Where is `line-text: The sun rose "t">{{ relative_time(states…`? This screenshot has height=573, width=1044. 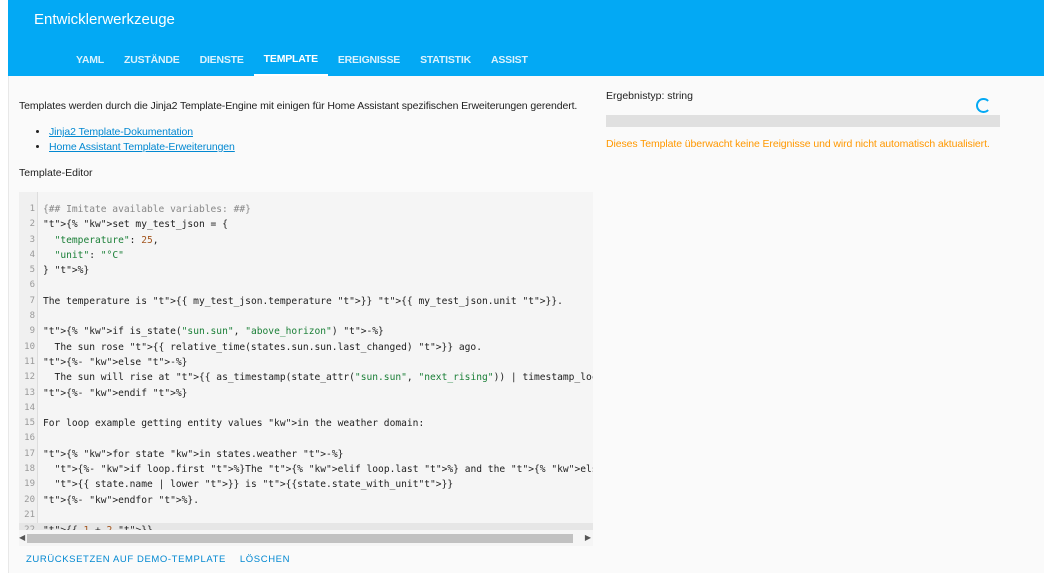 line-text: The sun rose "t">{{ relative_time(states… is located at coordinates (262, 347).